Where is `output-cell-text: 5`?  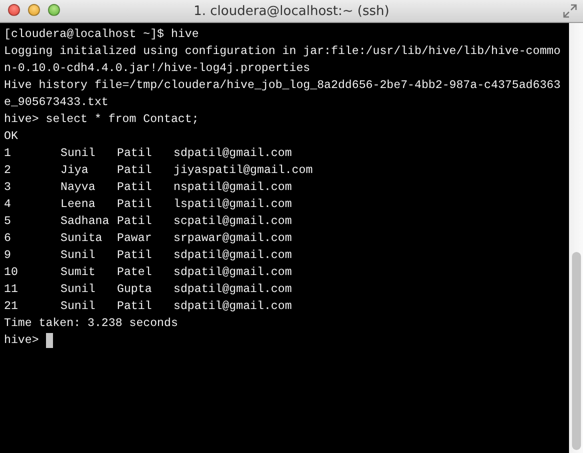 output-cell-text: 5 is located at coordinates (8, 222).